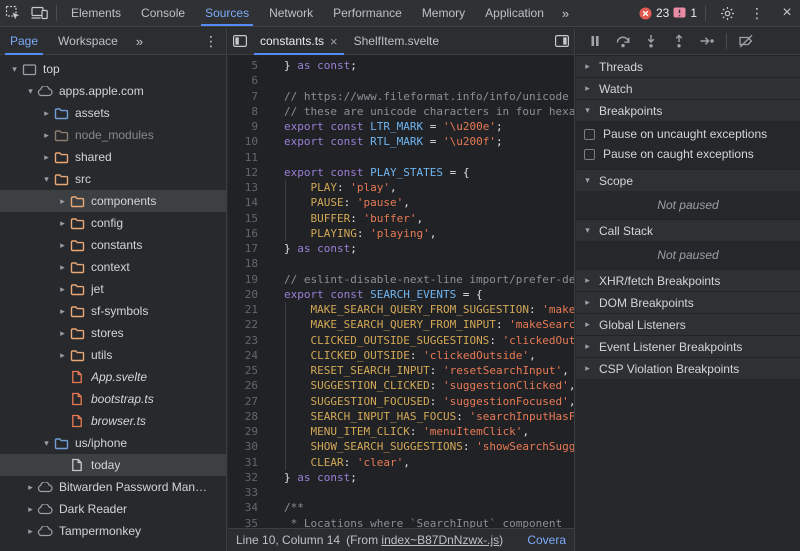 The width and height of the screenshot is (800, 551). I want to click on tree-item-constants: ▸ constants, so click(113, 245).